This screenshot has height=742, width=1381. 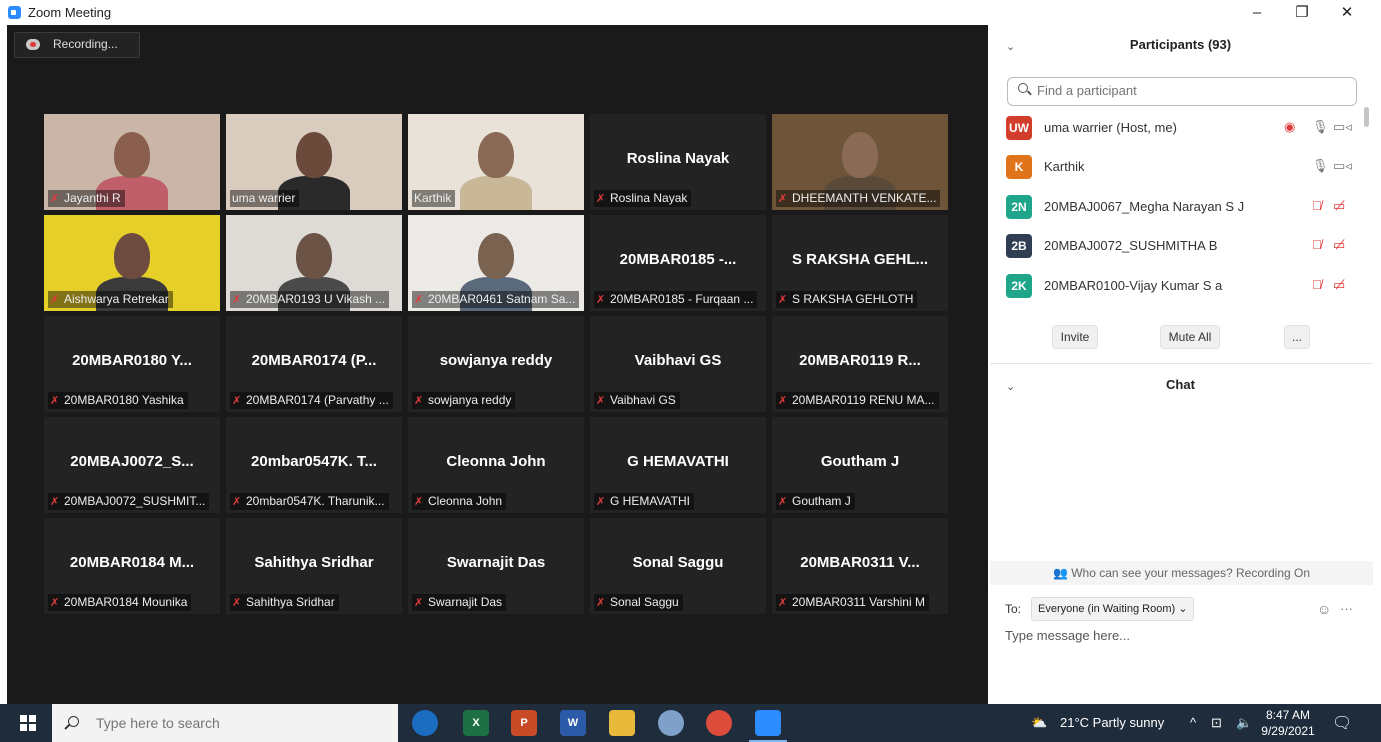 What do you see at coordinates (434, 198) in the screenshot?
I see `participant-label: Karthik` at bounding box center [434, 198].